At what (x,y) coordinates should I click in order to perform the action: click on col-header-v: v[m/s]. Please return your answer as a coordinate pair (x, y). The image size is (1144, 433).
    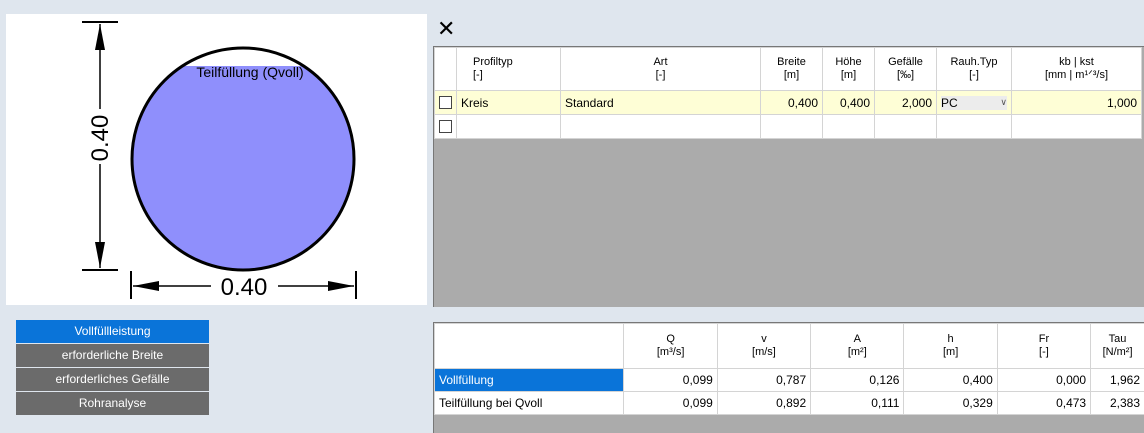
    Looking at the image, I should click on (763, 346).